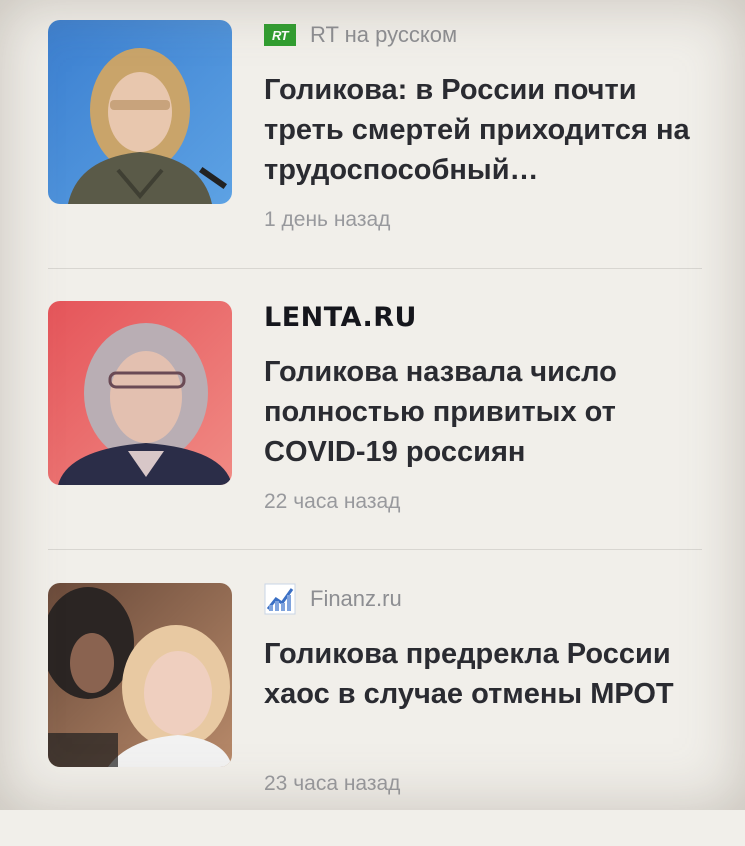 Image resolution: width=745 pixels, height=846 pixels. What do you see at coordinates (332, 501) in the screenshot?
I see `news-time: 22 часа назад` at bounding box center [332, 501].